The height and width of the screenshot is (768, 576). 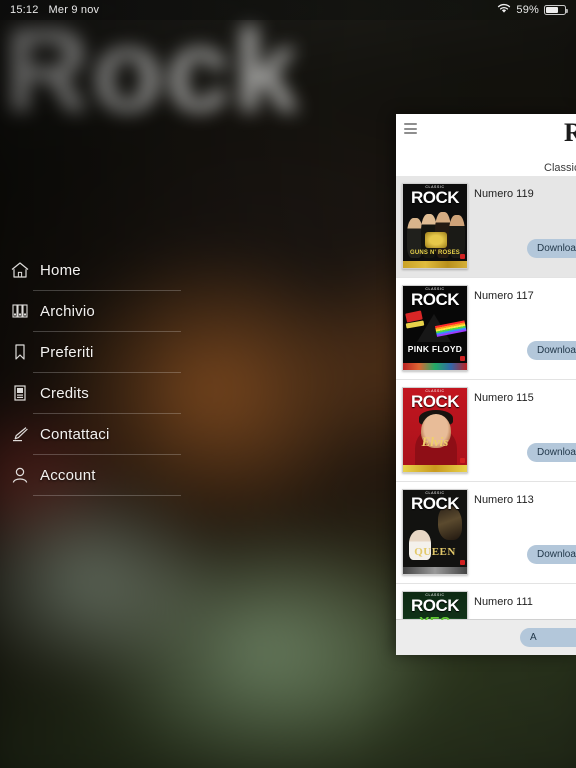 What do you see at coordinates (435, 617) in the screenshot?
I see `cover-caption: YES` at bounding box center [435, 617].